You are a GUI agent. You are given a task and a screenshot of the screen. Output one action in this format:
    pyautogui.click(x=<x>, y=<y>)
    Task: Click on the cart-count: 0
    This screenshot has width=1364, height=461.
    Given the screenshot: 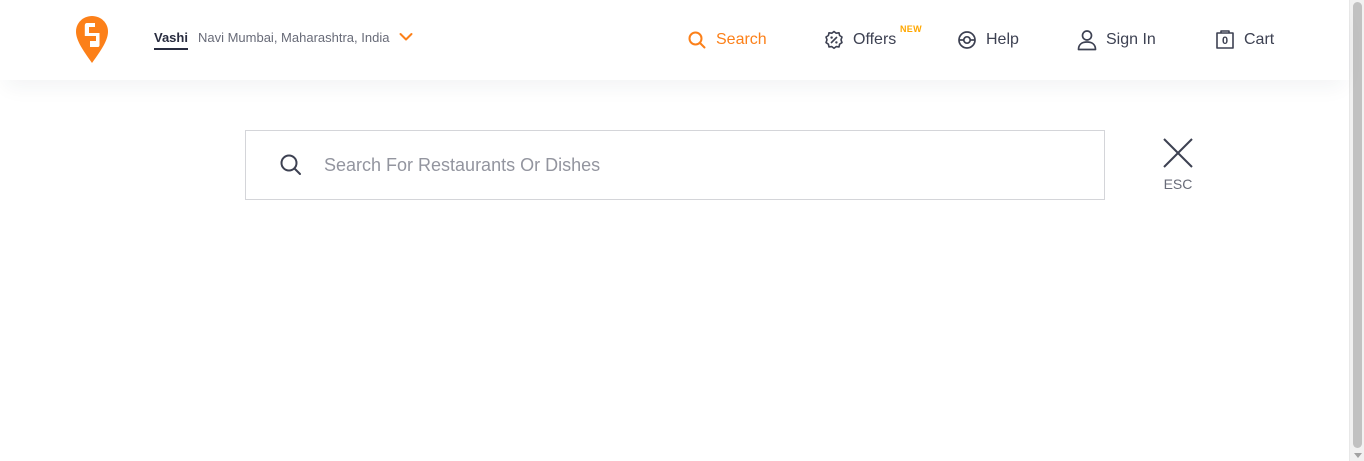 What is the action you would take?
    pyautogui.click(x=1225, y=41)
    